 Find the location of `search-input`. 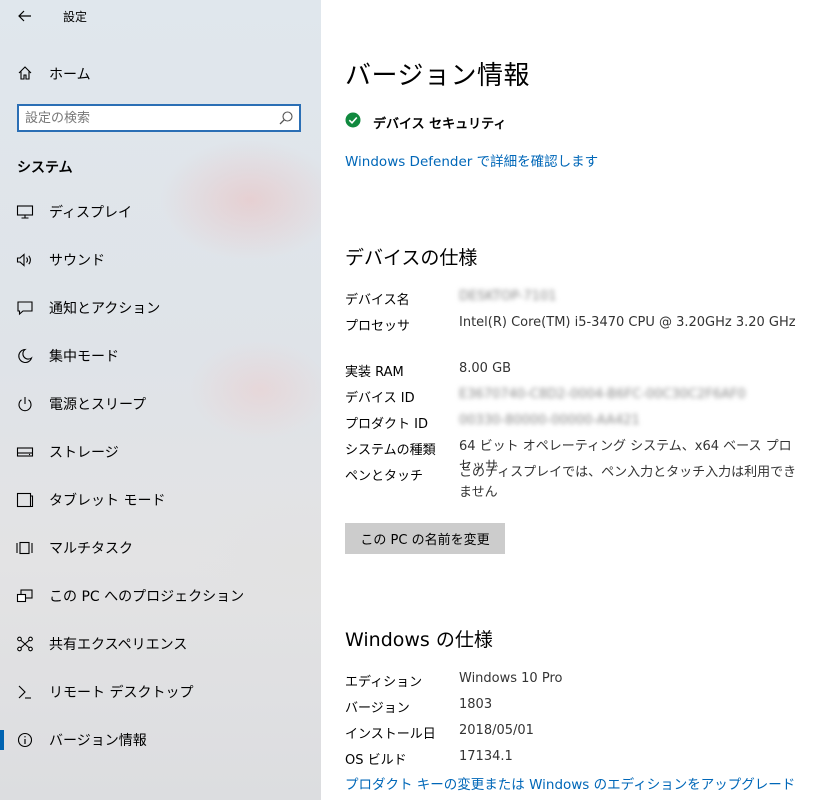

search-input is located at coordinates (145, 118).